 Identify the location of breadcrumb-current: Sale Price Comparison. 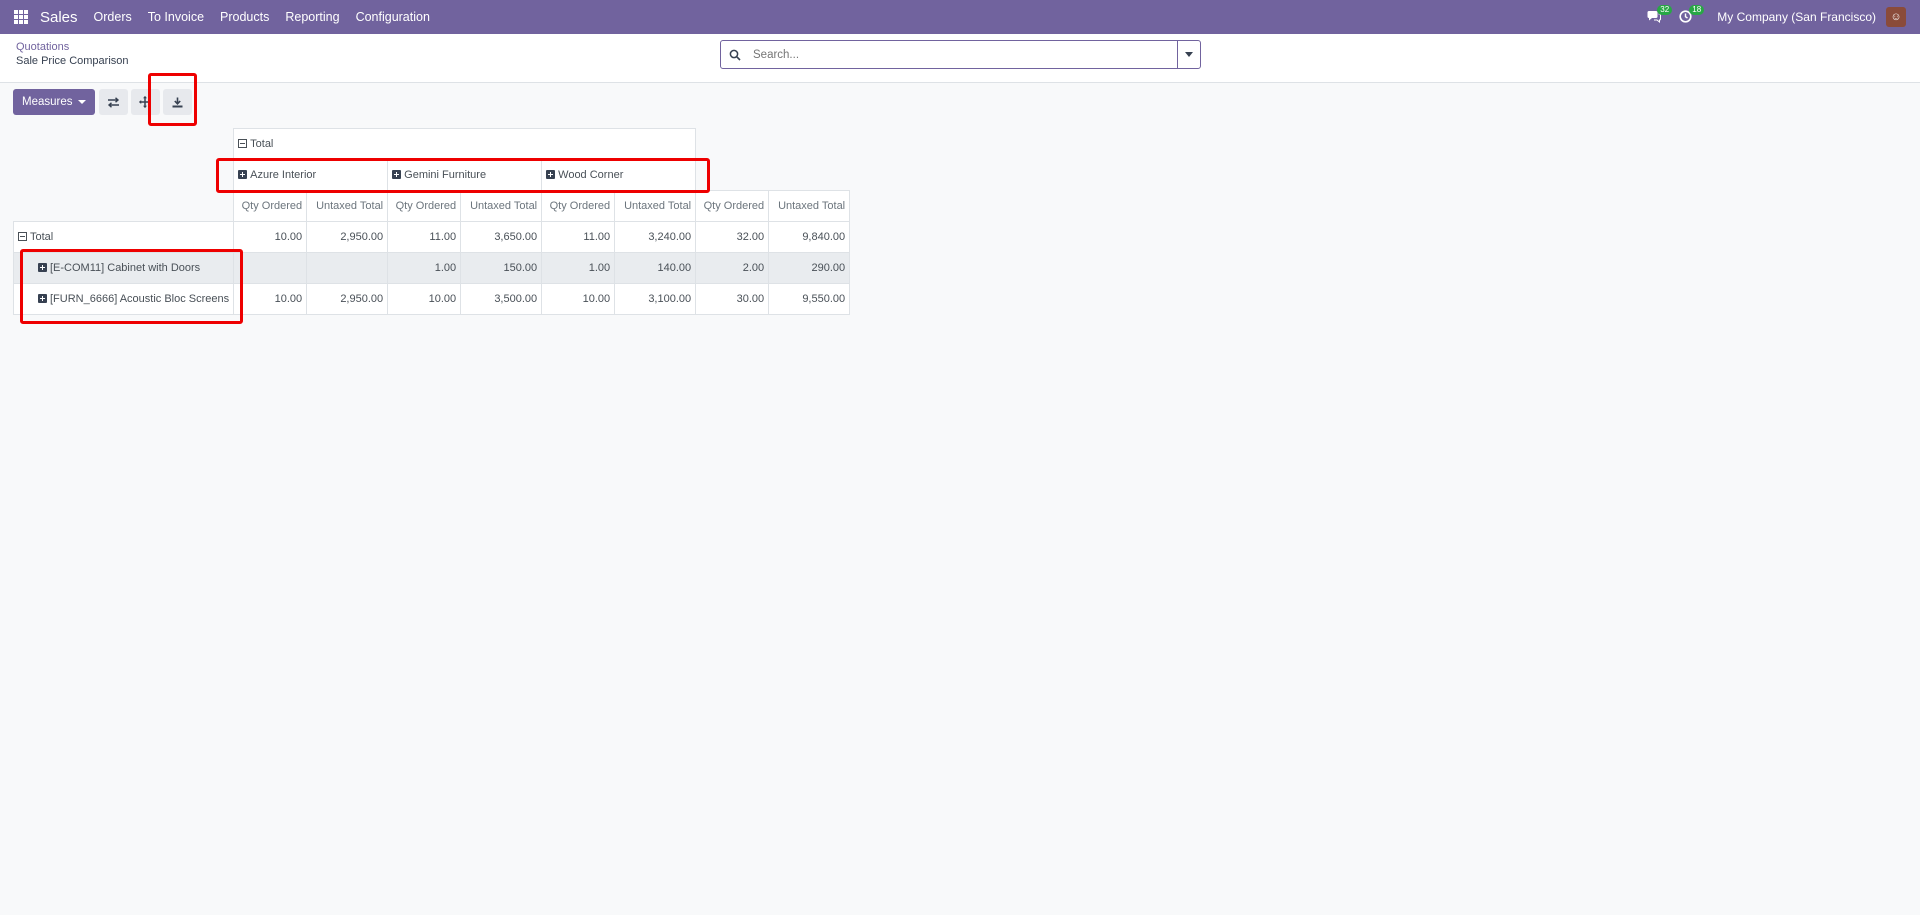
(72, 61).